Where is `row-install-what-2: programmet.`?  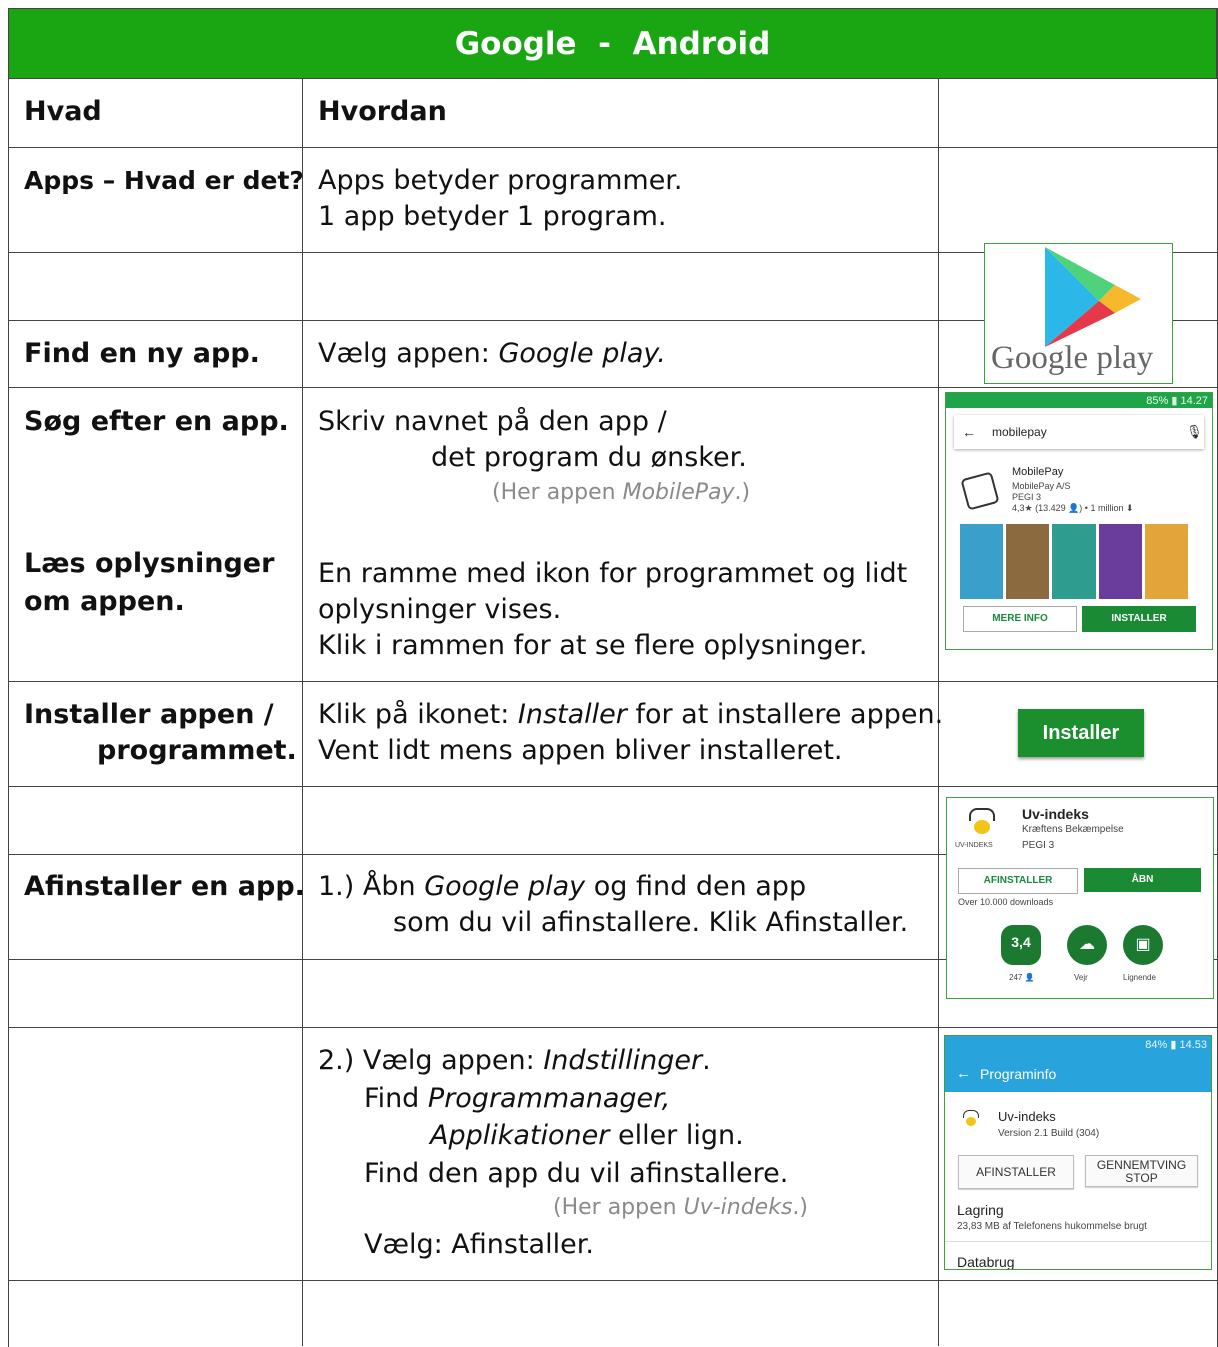 row-install-what-2: programmet. is located at coordinates (197, 750).